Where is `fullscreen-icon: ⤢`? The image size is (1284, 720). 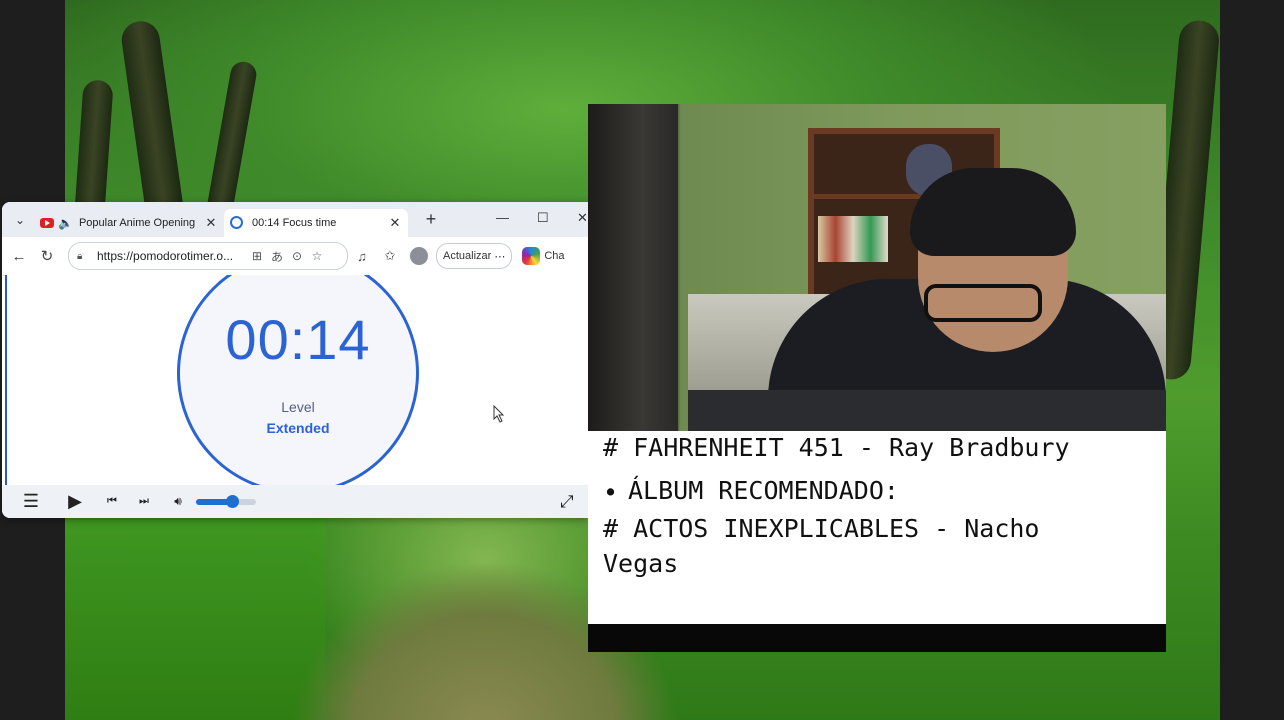
fullscreen-icon: ⤢ is located at coordinates (567, 502).